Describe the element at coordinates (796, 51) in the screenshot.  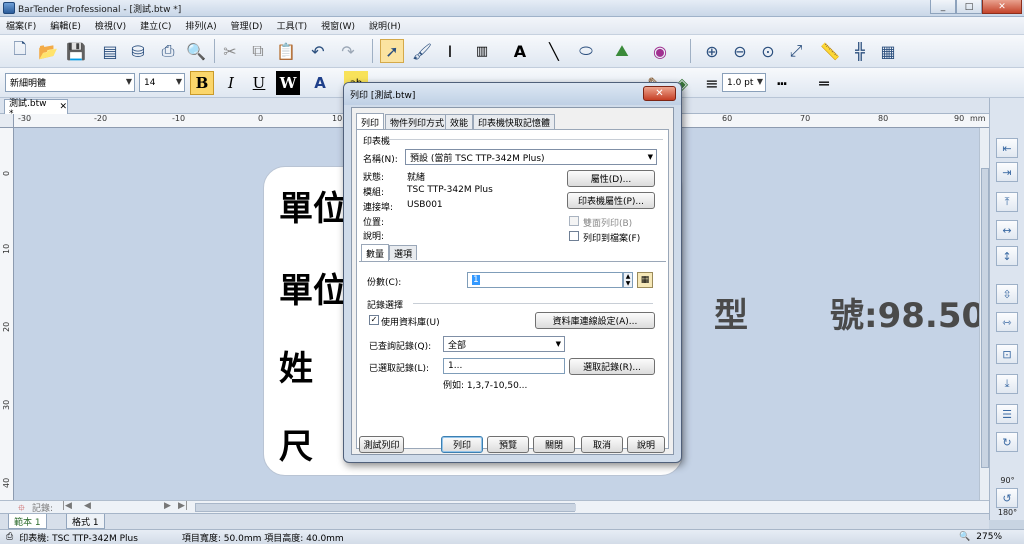
I see `zoom-page-icon: ⤢` at that location.